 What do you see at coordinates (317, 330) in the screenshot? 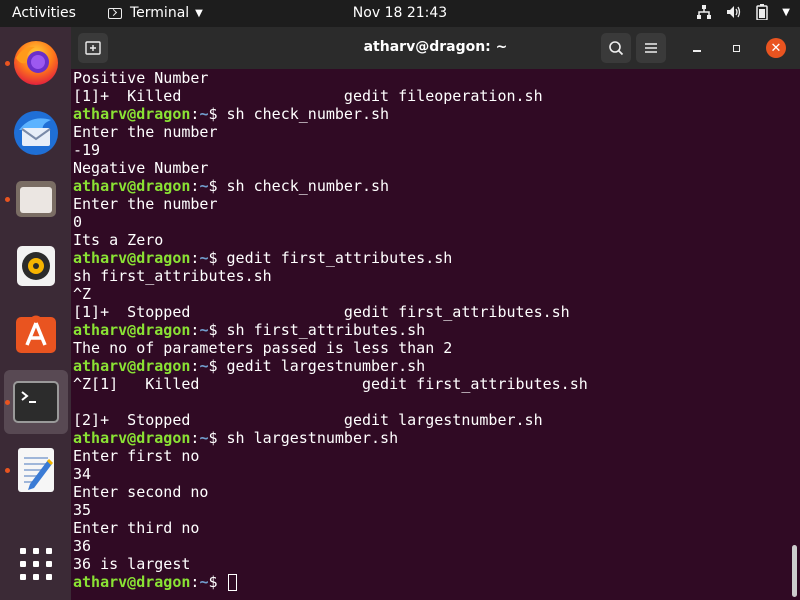
I see `command-text: $ sh first_attributes.sh` at bounding box center [317, 330].